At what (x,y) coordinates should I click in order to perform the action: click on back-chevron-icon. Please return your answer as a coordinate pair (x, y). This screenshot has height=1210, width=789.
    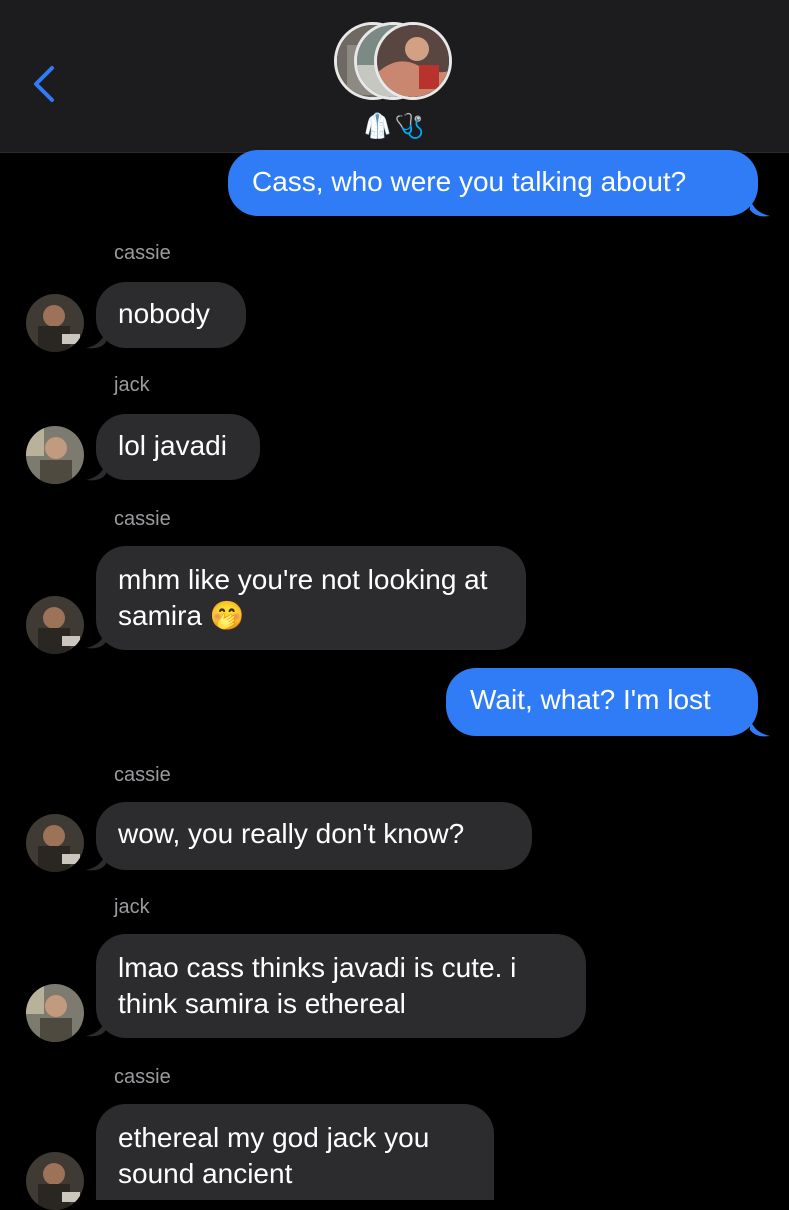
    Looking at the image, I should click on (46, 84).